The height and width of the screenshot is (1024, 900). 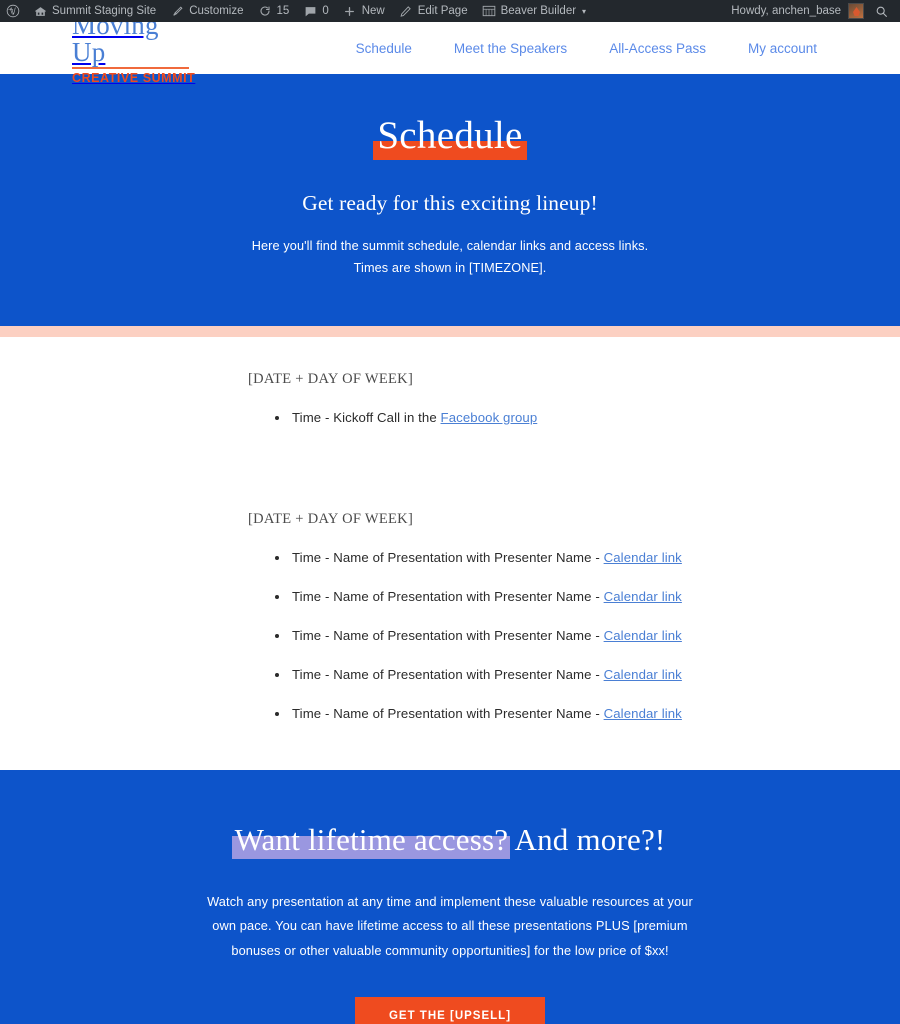 I want to click on adminbar-new-content: New, so click(x=364, y=11).